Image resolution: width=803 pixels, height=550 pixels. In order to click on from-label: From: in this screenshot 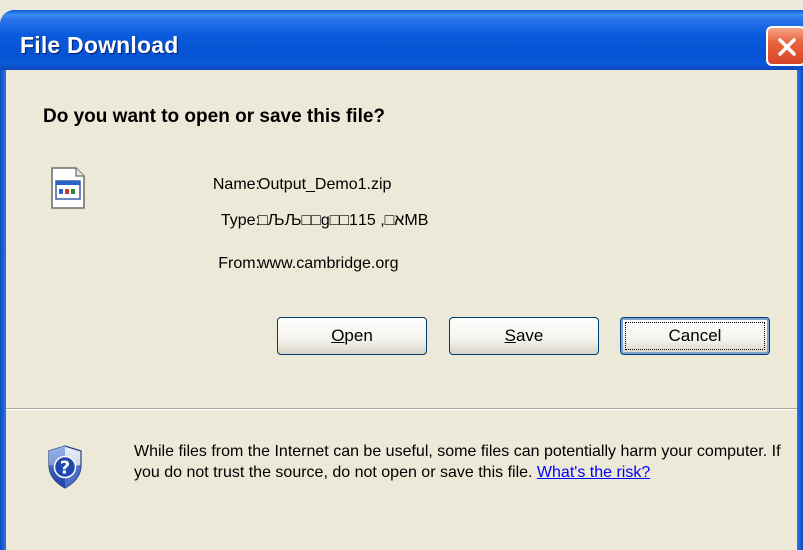, I will do `click(239, 263)`.